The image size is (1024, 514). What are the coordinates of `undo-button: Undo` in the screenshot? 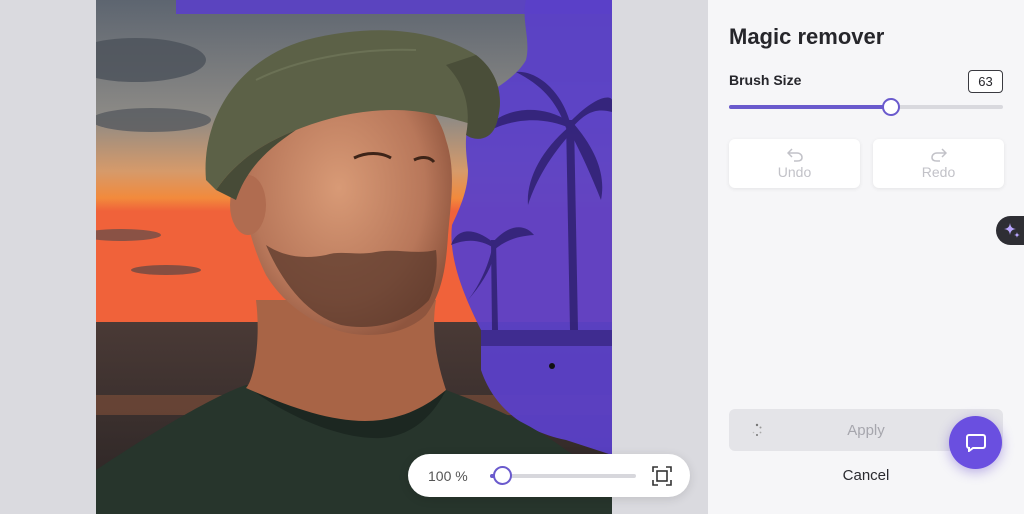 It's located at (794, 163).